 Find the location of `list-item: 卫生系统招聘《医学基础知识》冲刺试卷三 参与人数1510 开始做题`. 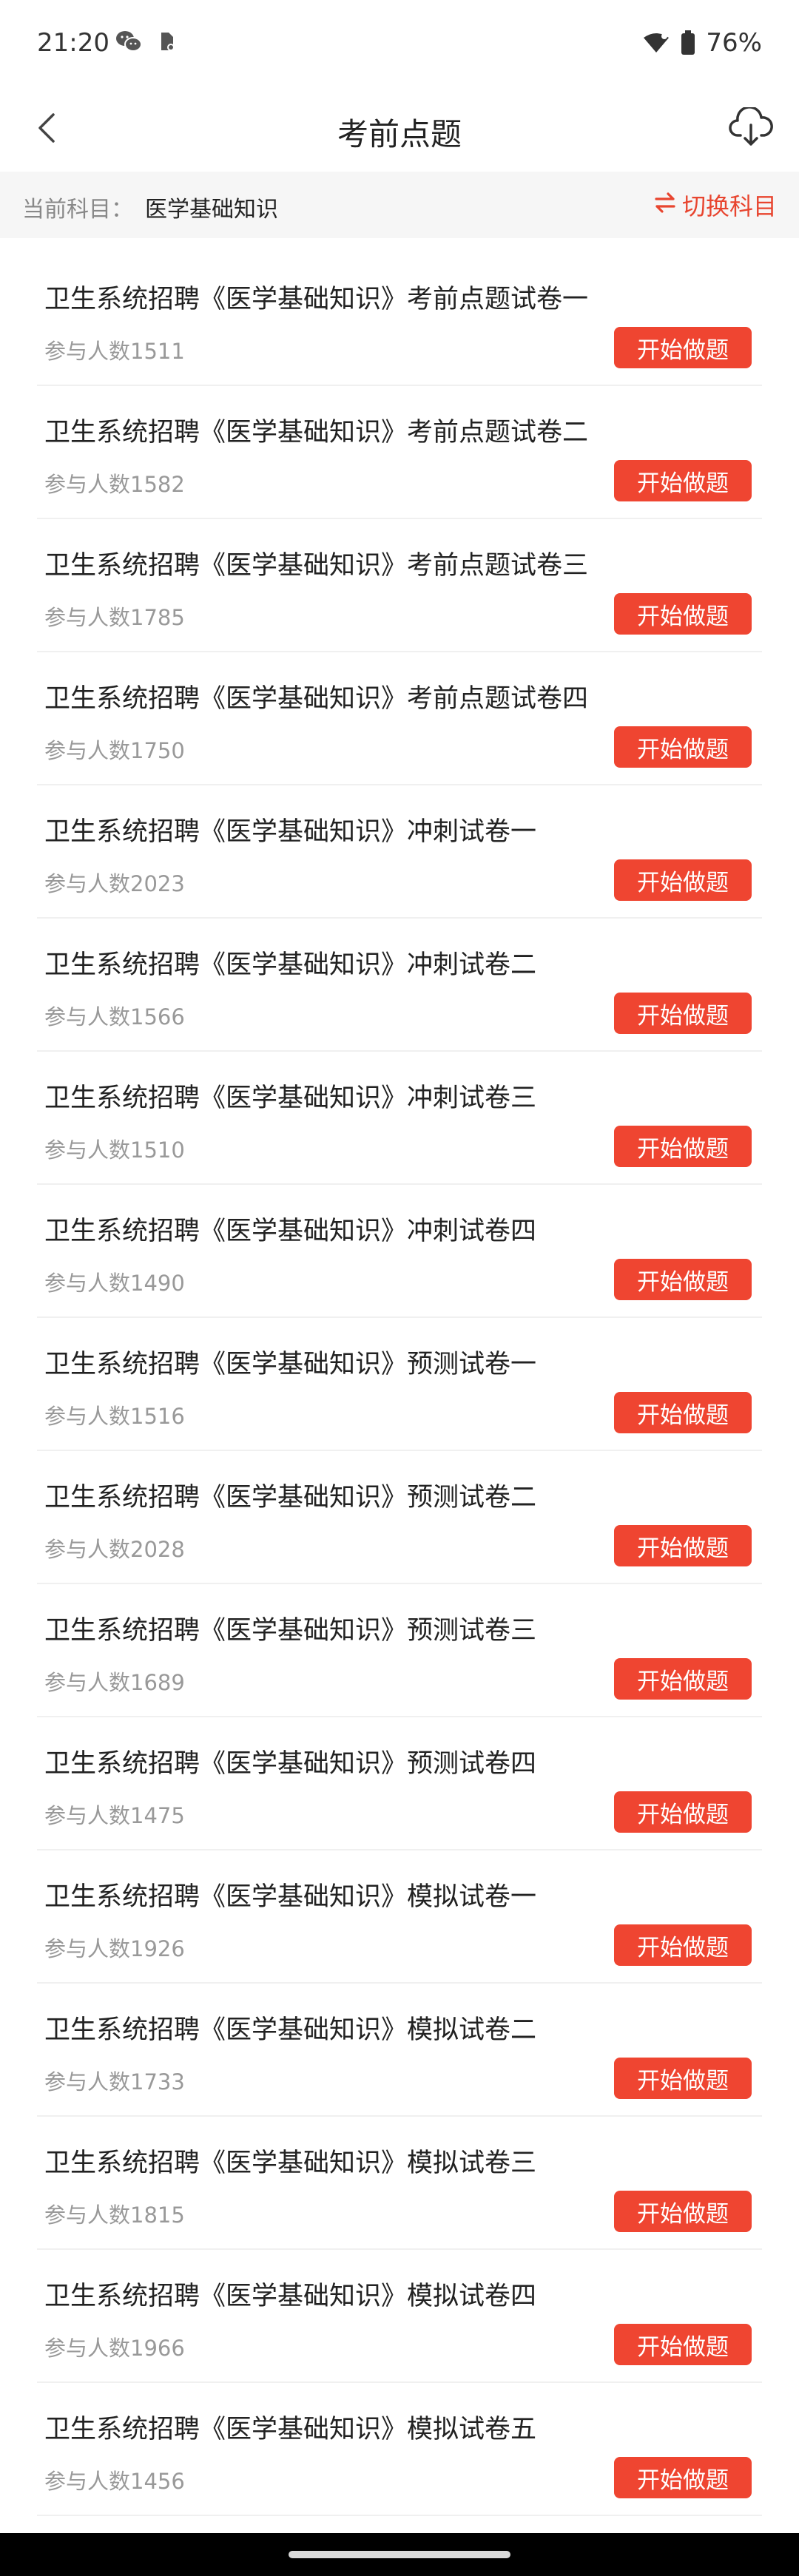

list-item: 卫生系统招聘《医学基础知识》冲刺试卷三 参与人数1510 开始做题 is located at coordinates (399, 1118).